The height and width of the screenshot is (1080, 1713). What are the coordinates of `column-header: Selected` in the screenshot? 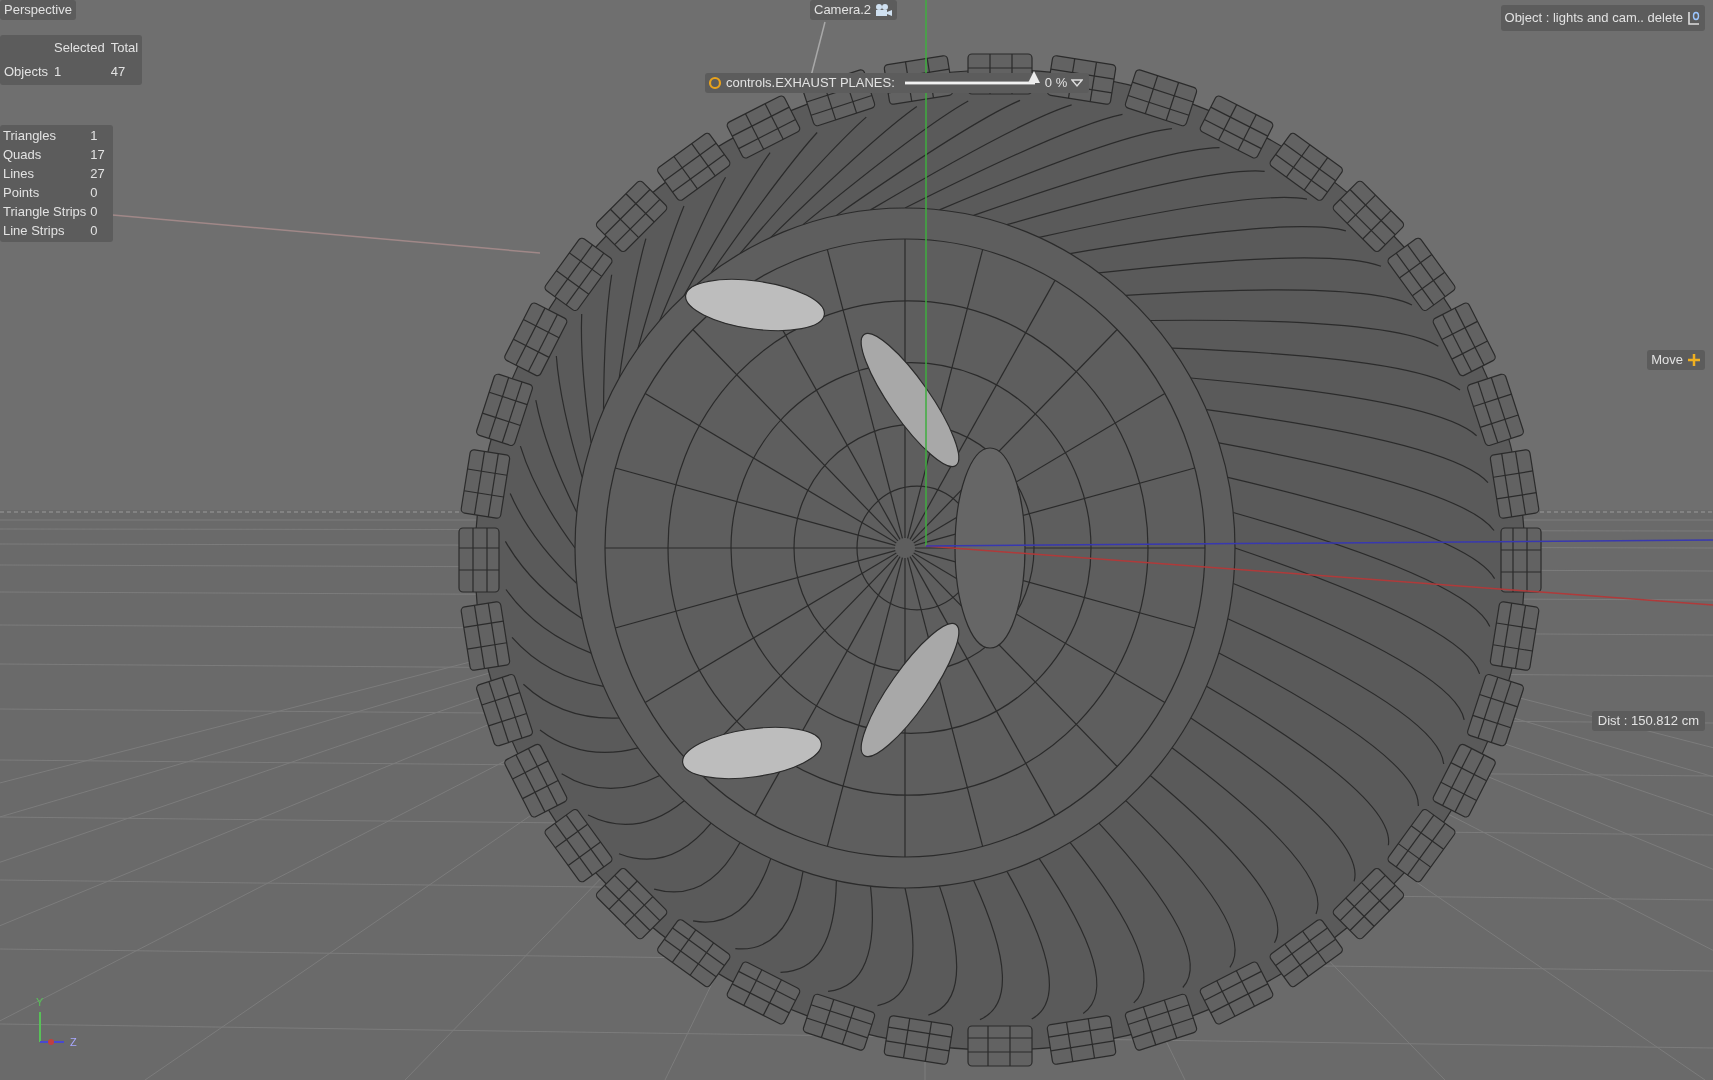 It's located at (79, 48).